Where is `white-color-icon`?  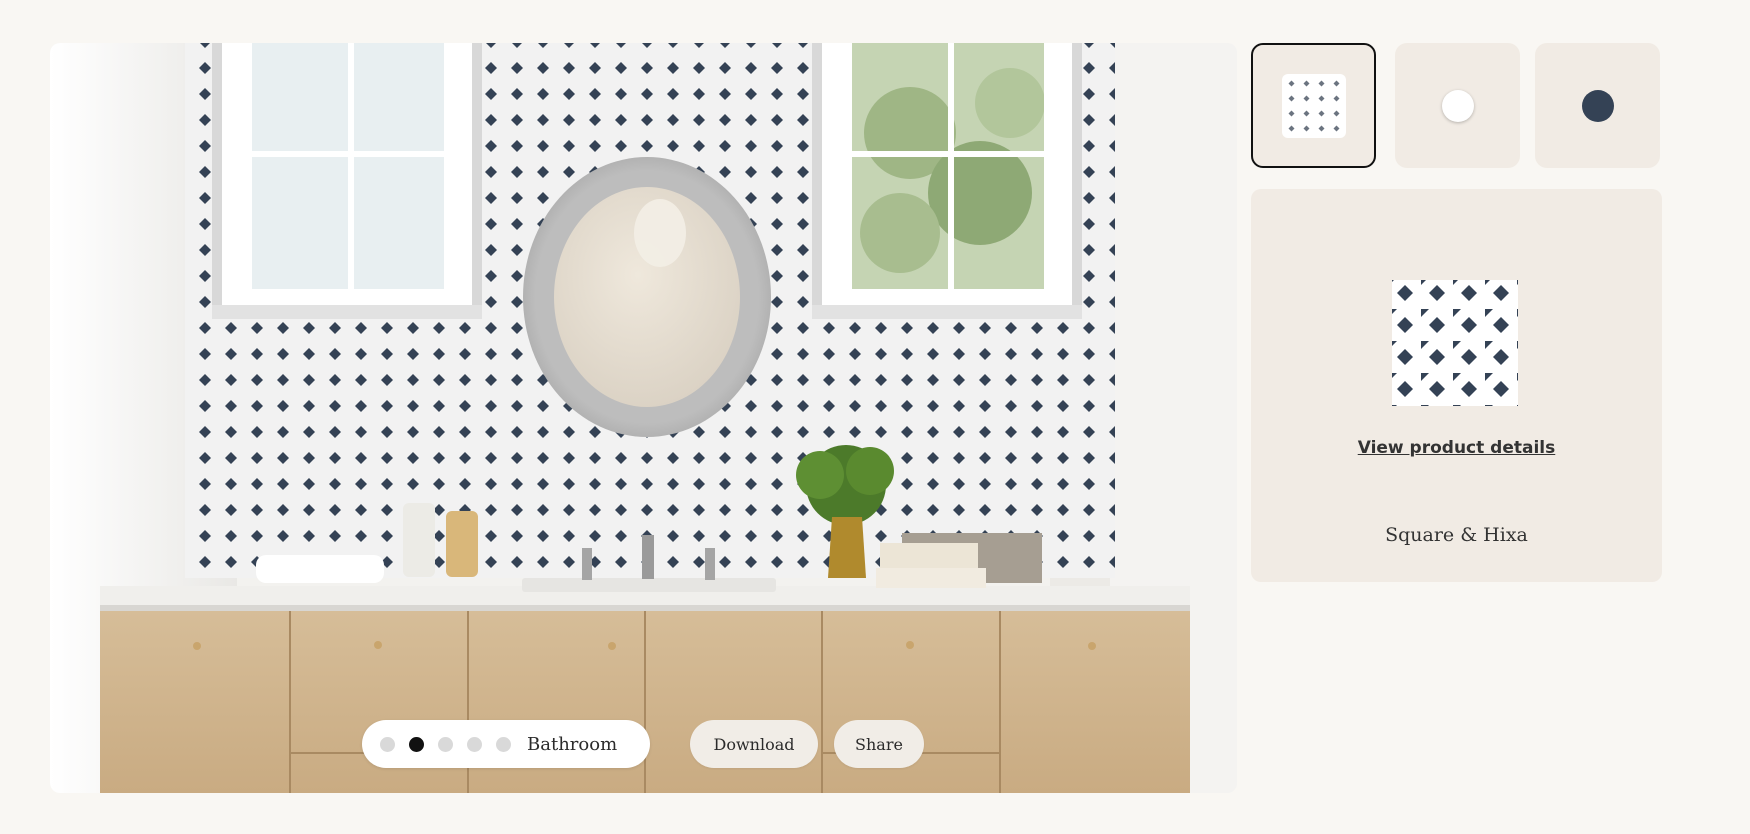
white-color-icon is located at coordinates (1457, 105).